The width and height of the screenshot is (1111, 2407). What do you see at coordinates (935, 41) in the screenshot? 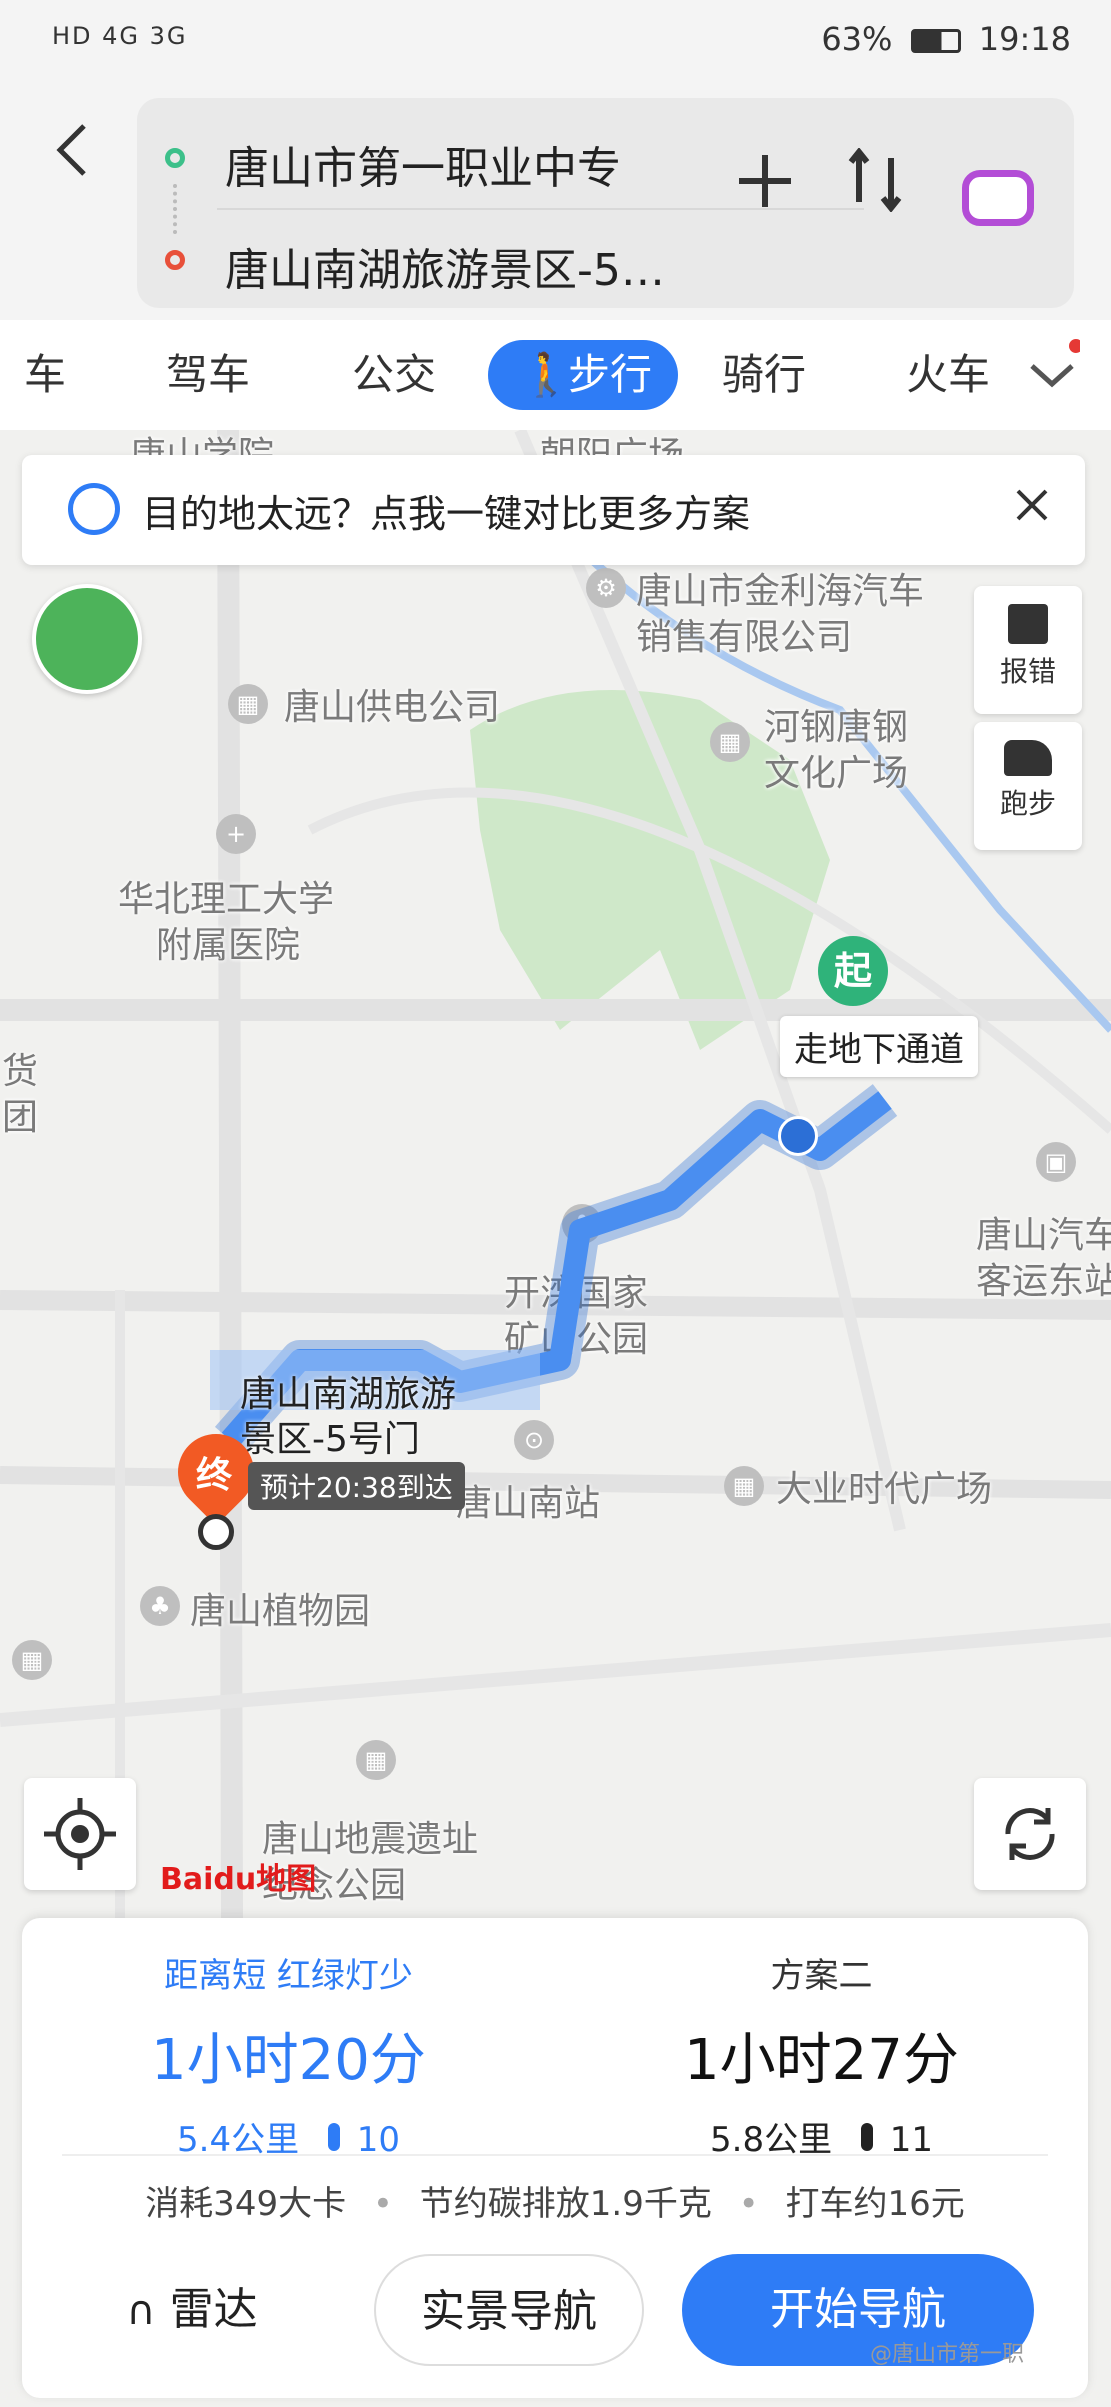
I see `battery-icon` at bounding box center [935, 41].